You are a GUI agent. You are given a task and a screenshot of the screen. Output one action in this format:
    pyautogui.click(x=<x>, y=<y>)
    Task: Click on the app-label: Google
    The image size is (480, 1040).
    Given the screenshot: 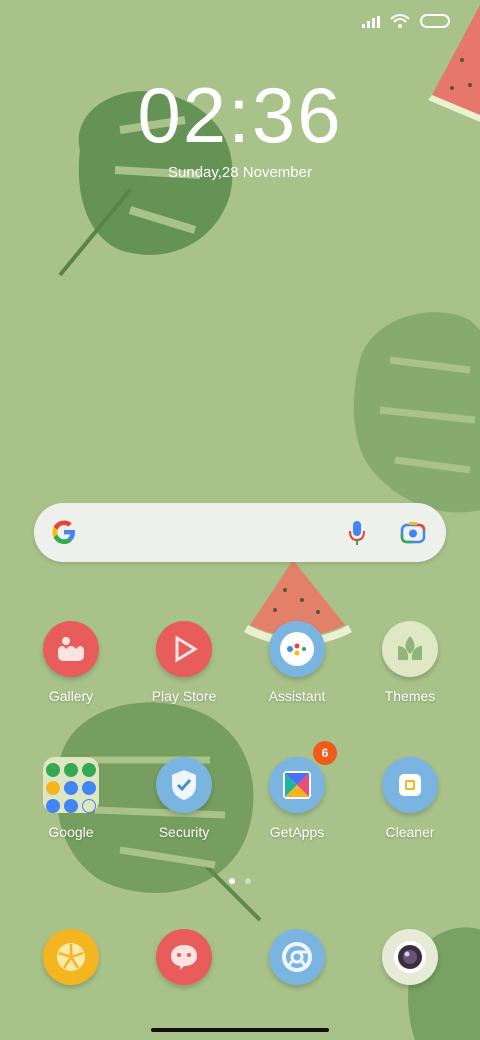 What is the action you would take?
    pyautogui.click(x=71, y=832)
    